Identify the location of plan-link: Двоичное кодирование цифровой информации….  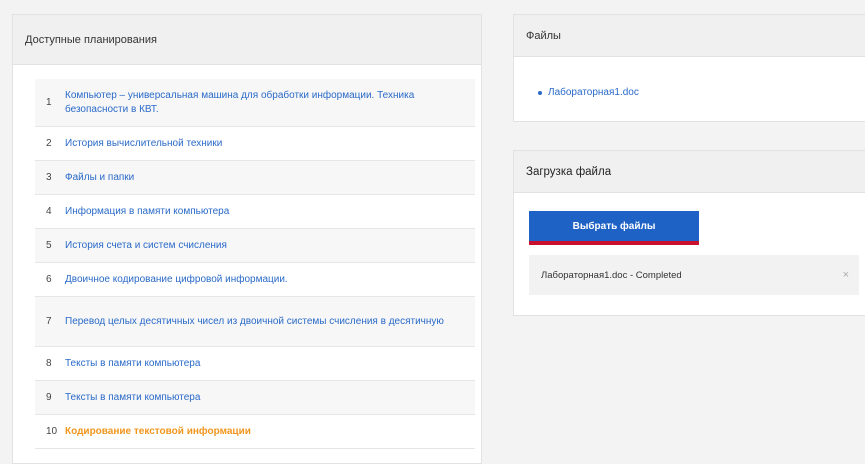
(270, 280).